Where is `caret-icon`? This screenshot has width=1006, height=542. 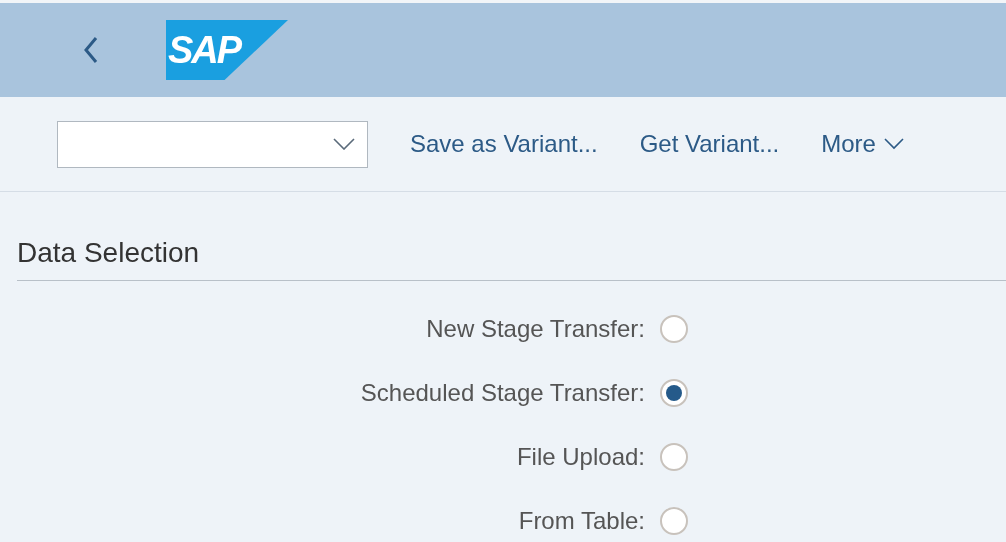
caret-icon is located at coordinates (893, 144).